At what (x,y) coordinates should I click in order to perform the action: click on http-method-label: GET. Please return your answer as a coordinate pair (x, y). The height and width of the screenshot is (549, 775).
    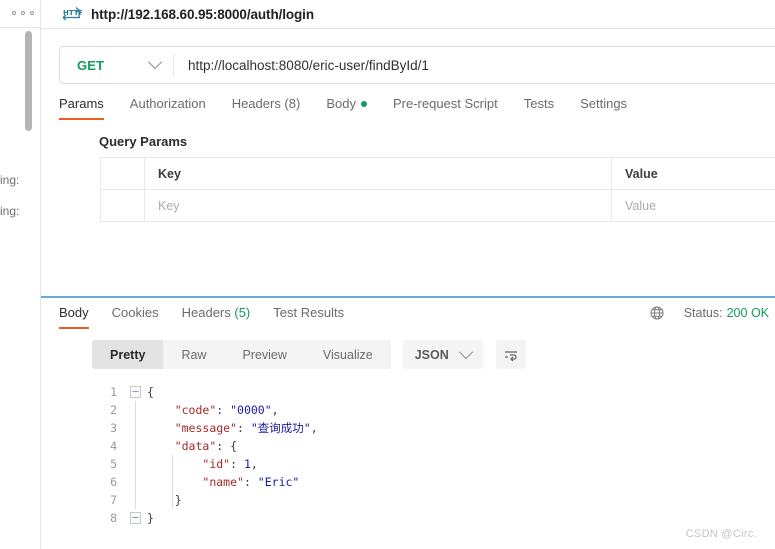
    Looking at the image, I should click on (91, 65).